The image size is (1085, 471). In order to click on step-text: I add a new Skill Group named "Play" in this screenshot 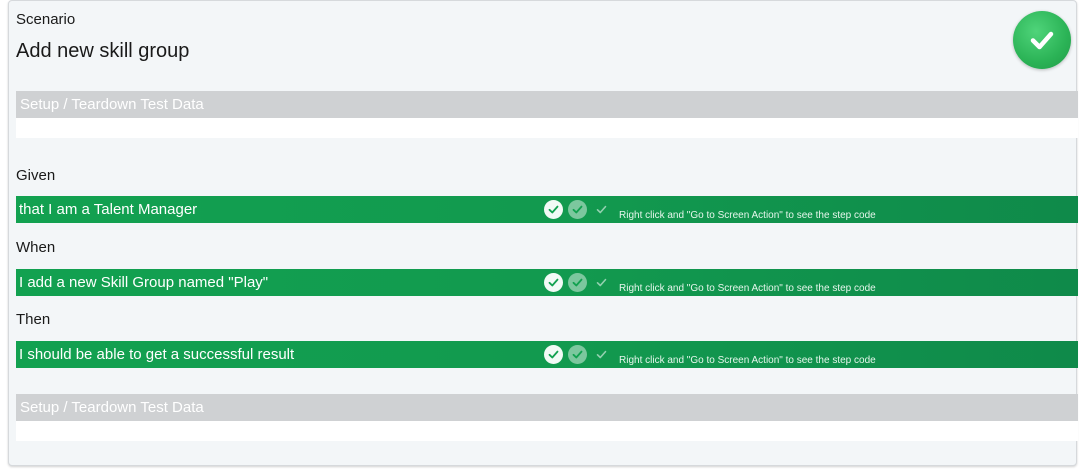, I will do `click(144, 282)`.